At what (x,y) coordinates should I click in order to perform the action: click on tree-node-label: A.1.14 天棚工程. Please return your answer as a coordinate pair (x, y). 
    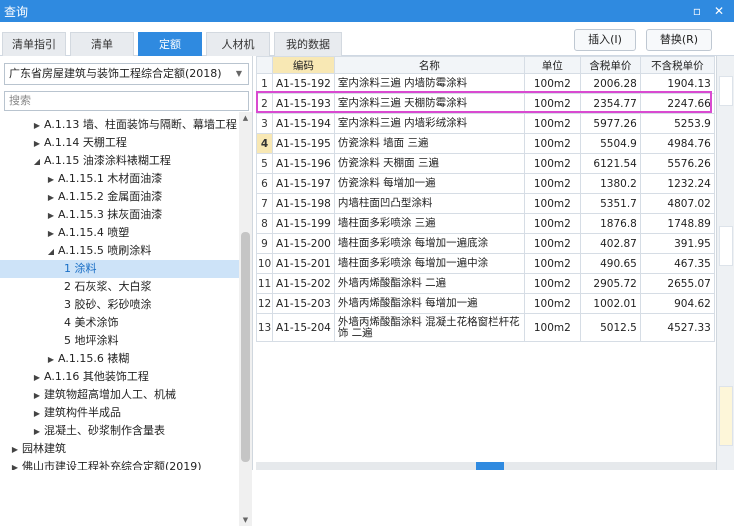
    Looking at the image, I should click on (85, 142).